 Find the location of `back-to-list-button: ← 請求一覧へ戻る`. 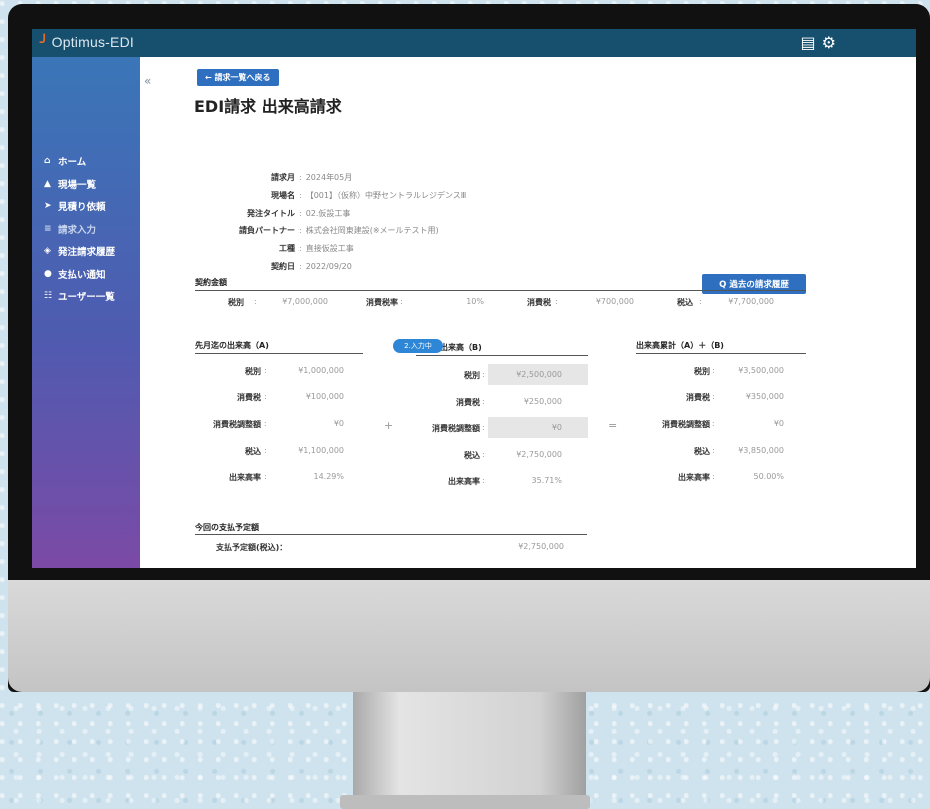

back-to-list-button: ← 請求一覧へ戻る is located at coordinates (238, 77).